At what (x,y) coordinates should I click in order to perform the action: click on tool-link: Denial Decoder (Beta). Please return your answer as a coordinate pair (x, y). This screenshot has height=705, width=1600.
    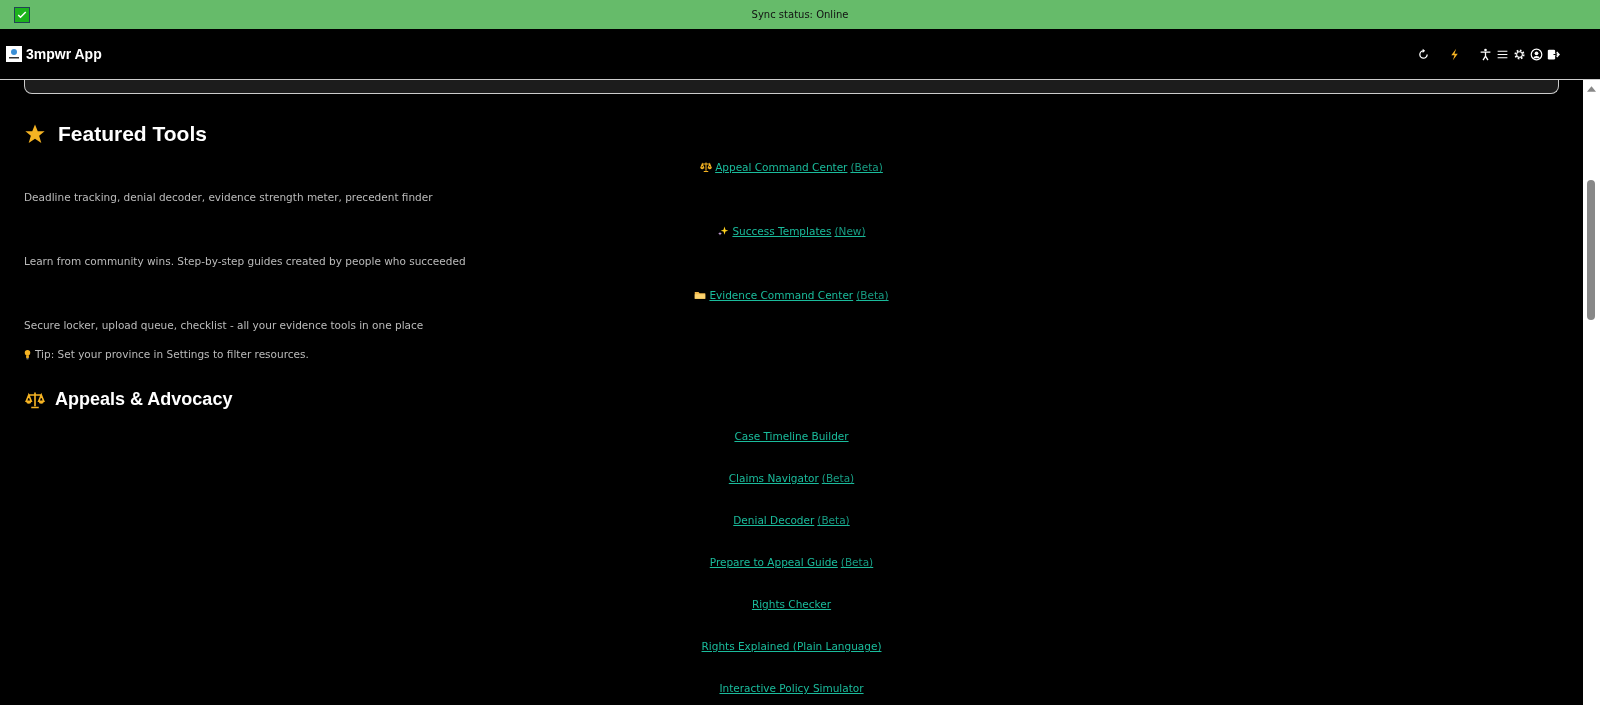
    Looking at the image, I should click on (791, 520).